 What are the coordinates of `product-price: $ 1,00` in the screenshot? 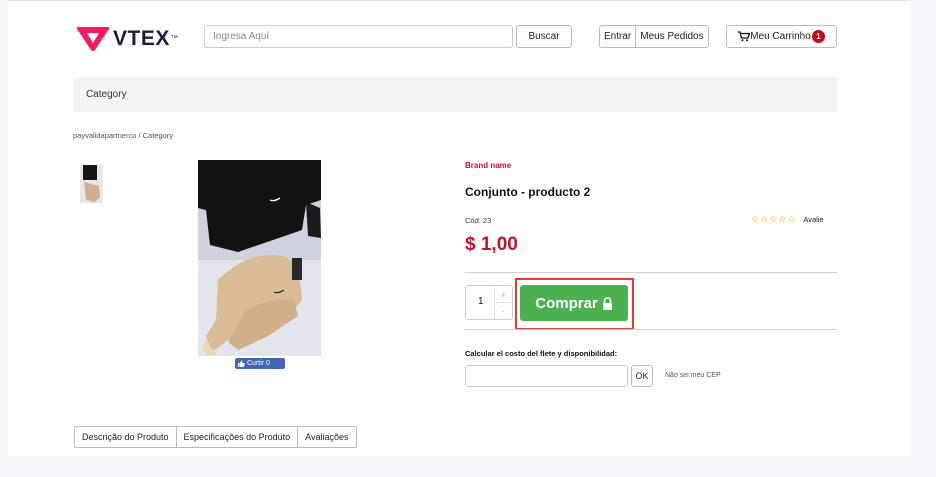 It's located at (491, 244).